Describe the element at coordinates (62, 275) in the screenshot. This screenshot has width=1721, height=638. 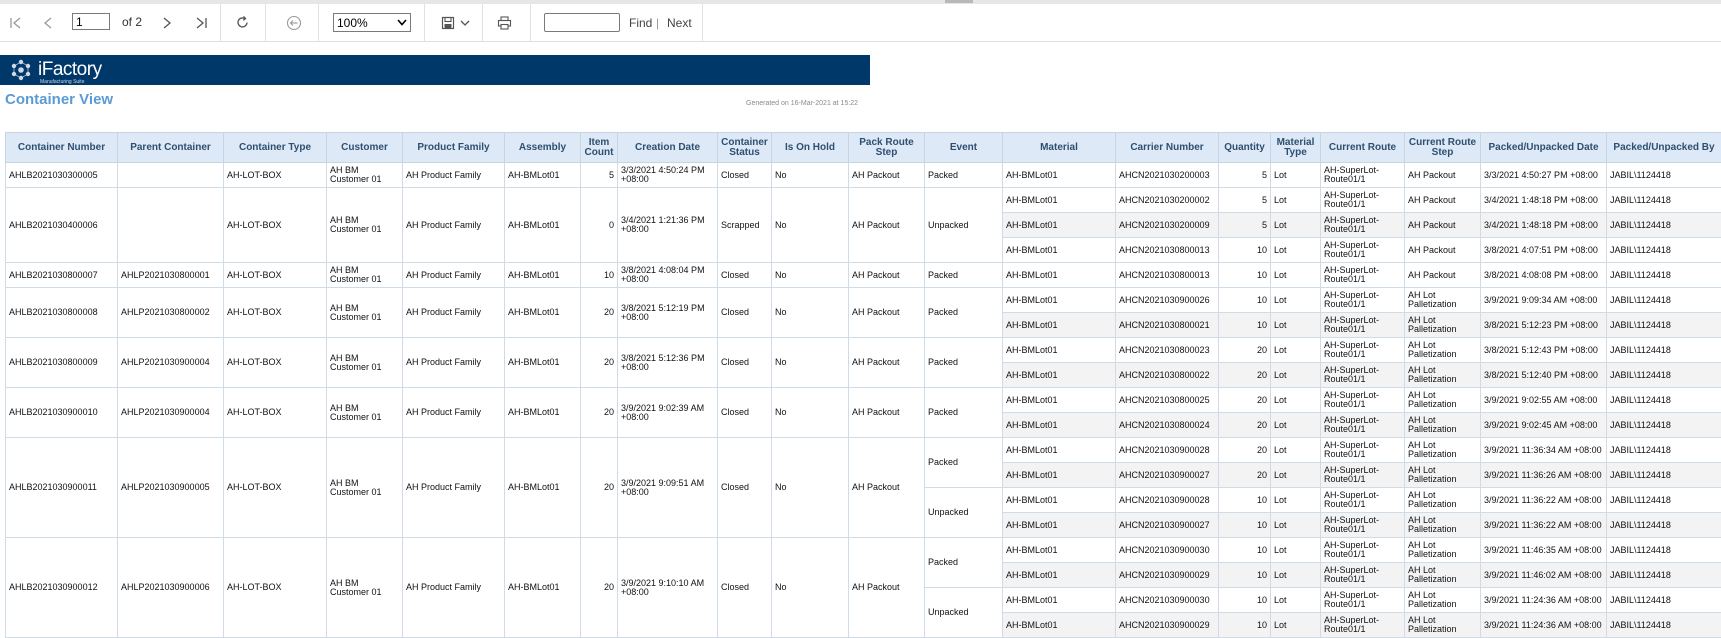
I see `container-number-cell: AHLB2021030800007` at that location.